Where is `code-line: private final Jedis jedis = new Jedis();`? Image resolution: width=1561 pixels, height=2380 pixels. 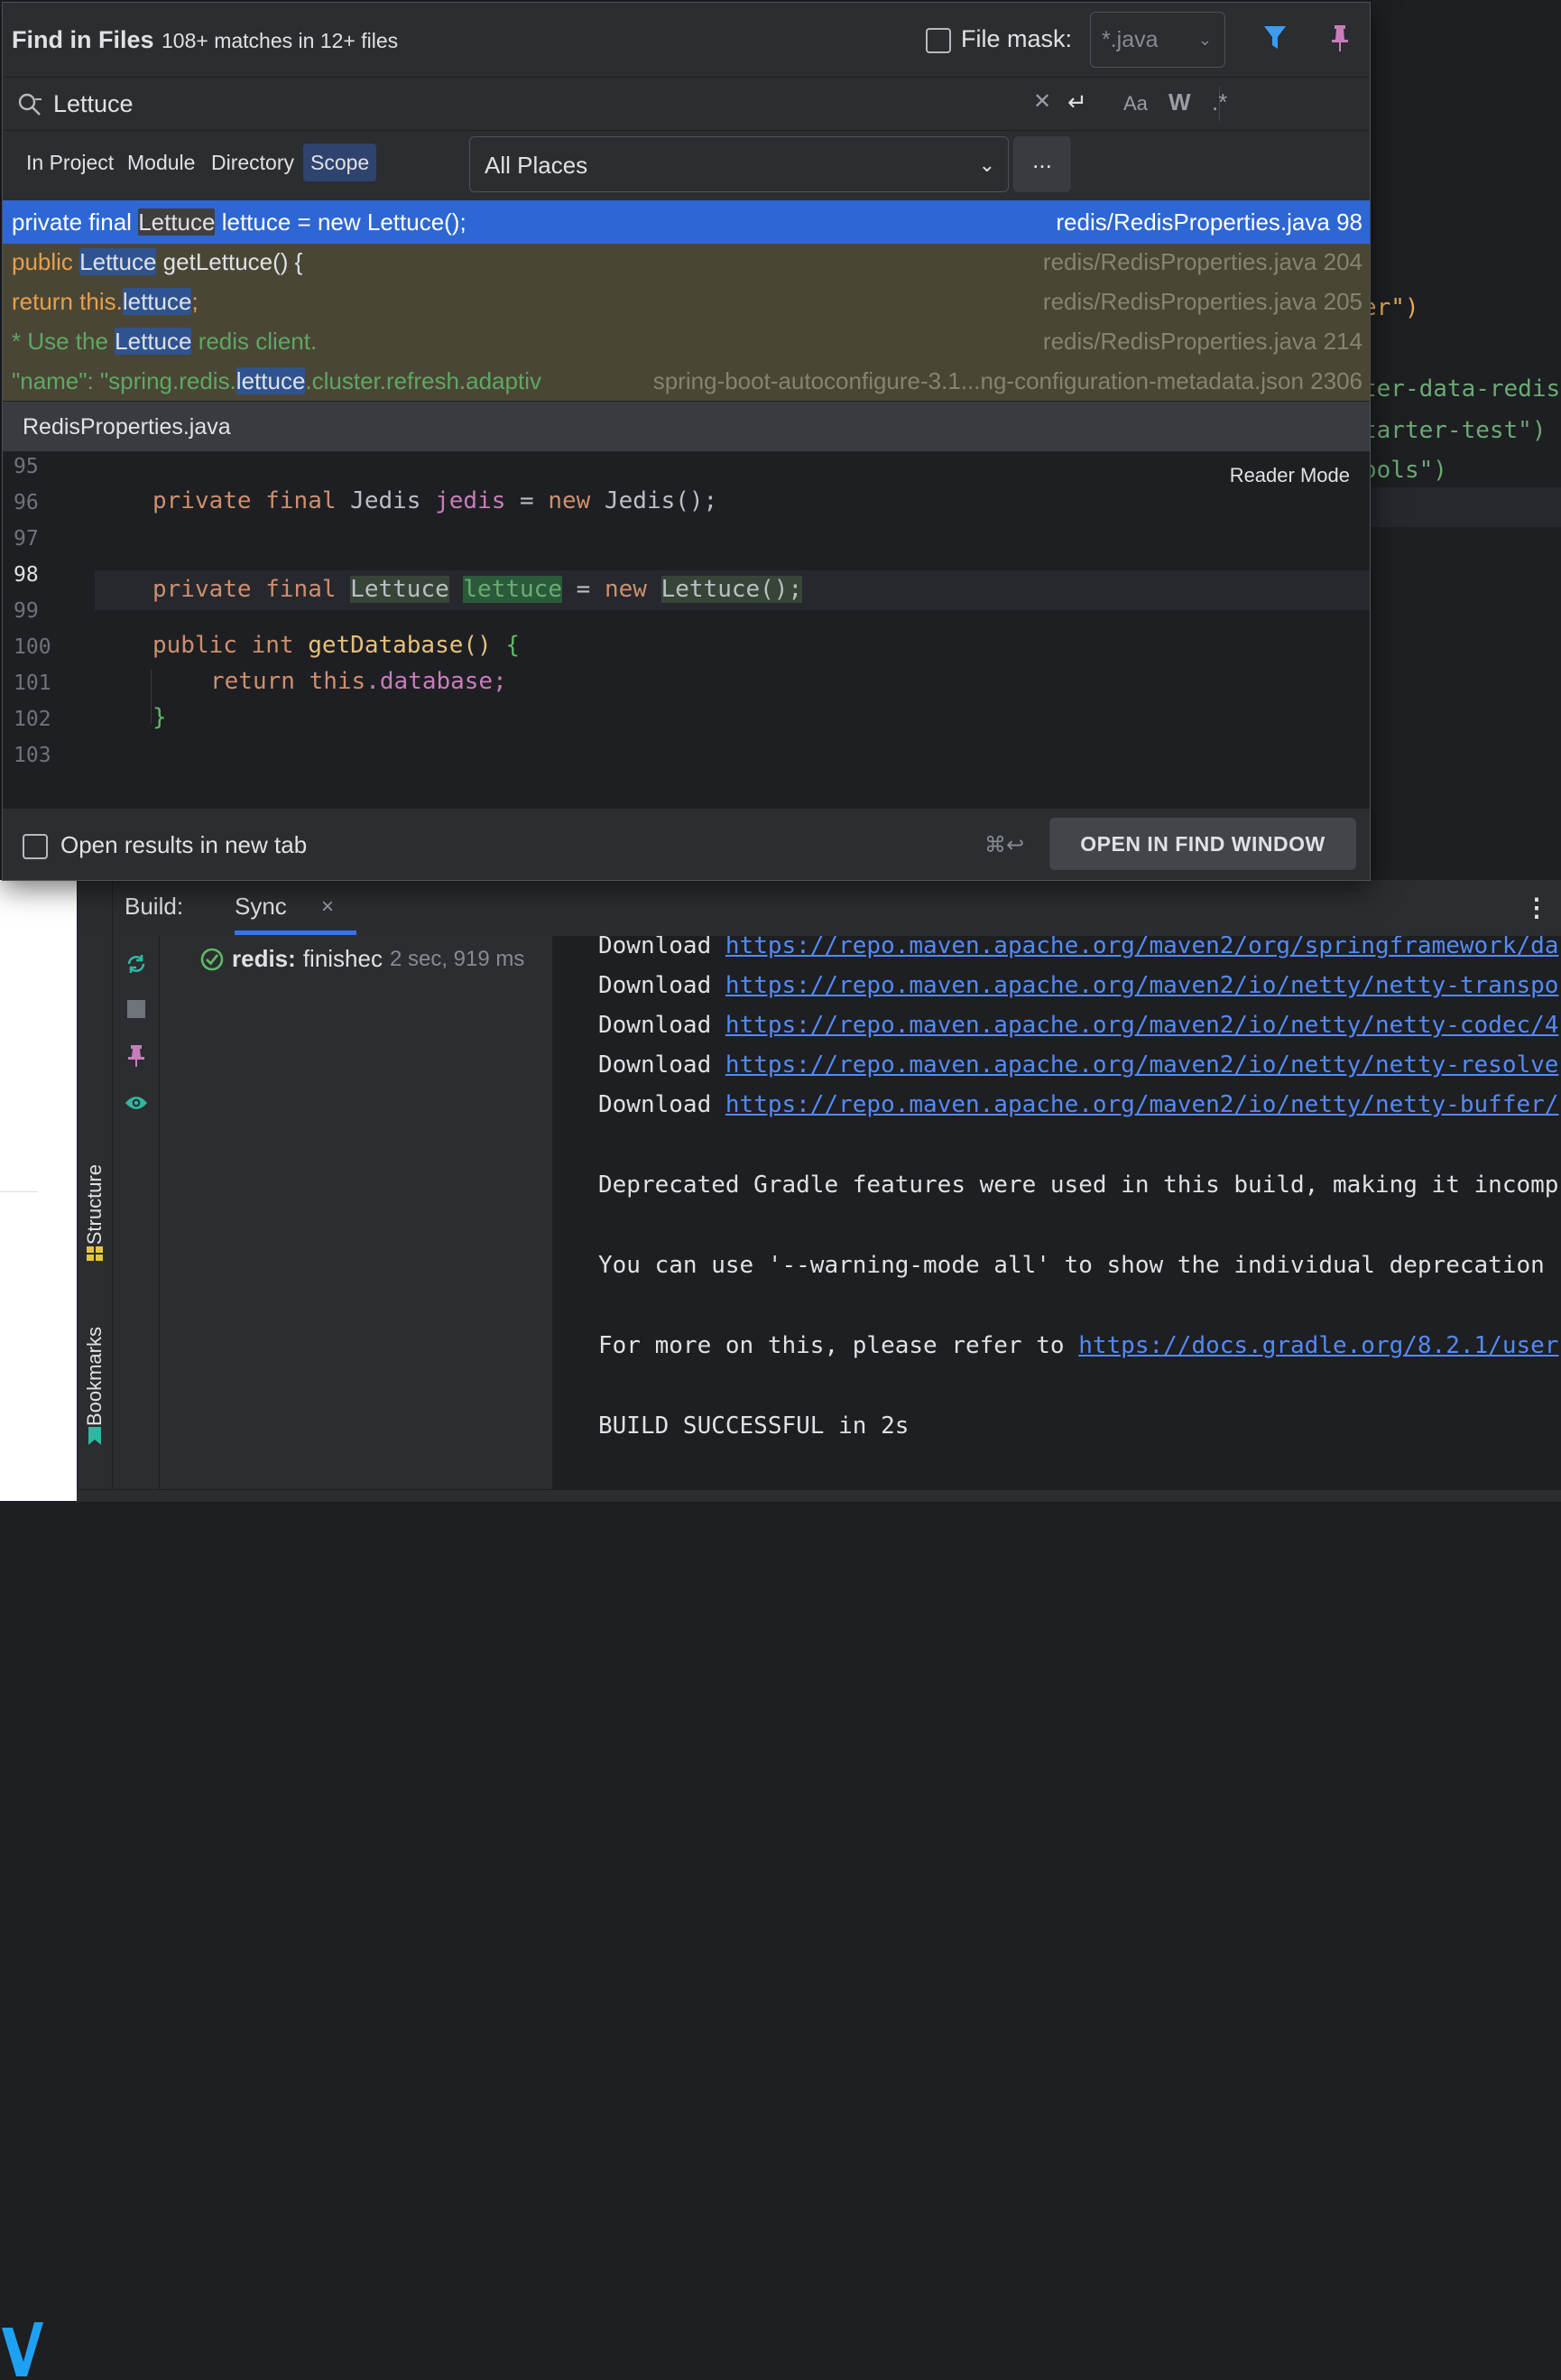 code-line: private final Jedis jedis = new Jedis(); is located at coordinates (435, 501).